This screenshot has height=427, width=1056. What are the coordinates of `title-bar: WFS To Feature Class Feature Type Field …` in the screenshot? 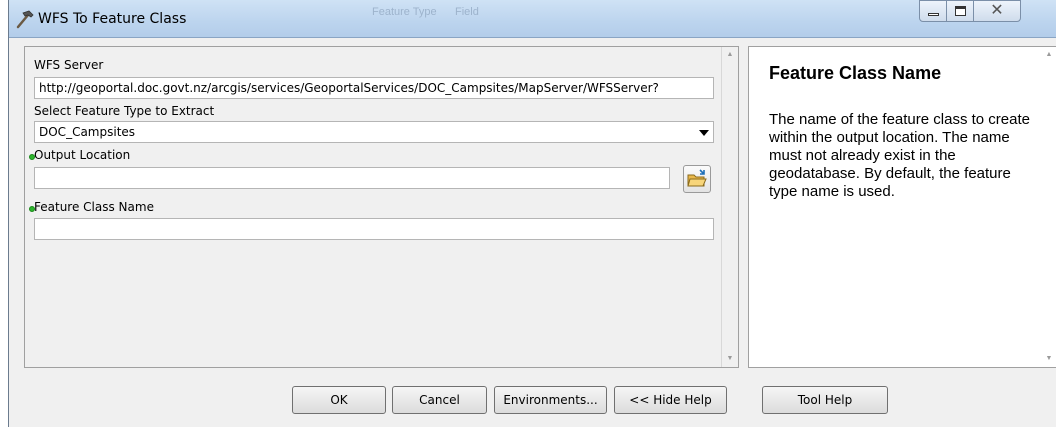 It's located at (532, 19).